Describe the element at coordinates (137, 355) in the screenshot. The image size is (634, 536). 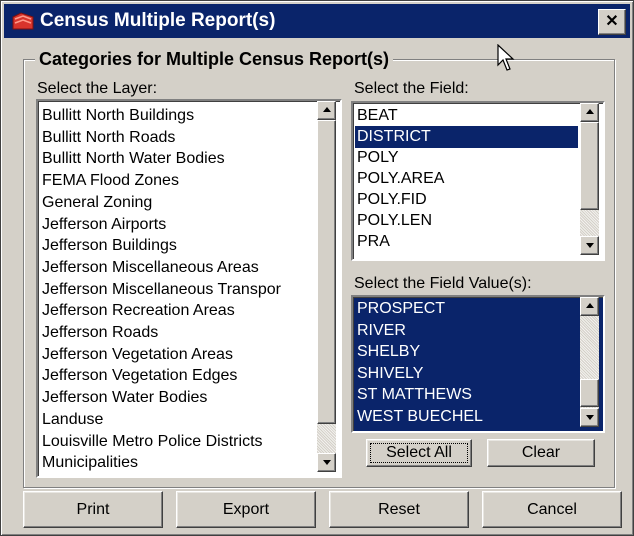
I see `layer-list-item: Jefferson Vegetation Areas` at that location.